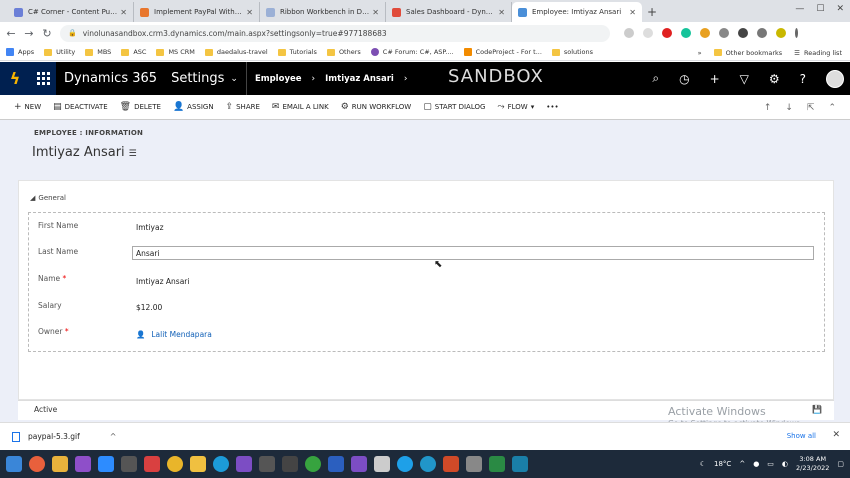  What do you see at coordinates (667, 33) in the screenshot?
I see `opera-extension-icon` at bounding box center [667, 33].